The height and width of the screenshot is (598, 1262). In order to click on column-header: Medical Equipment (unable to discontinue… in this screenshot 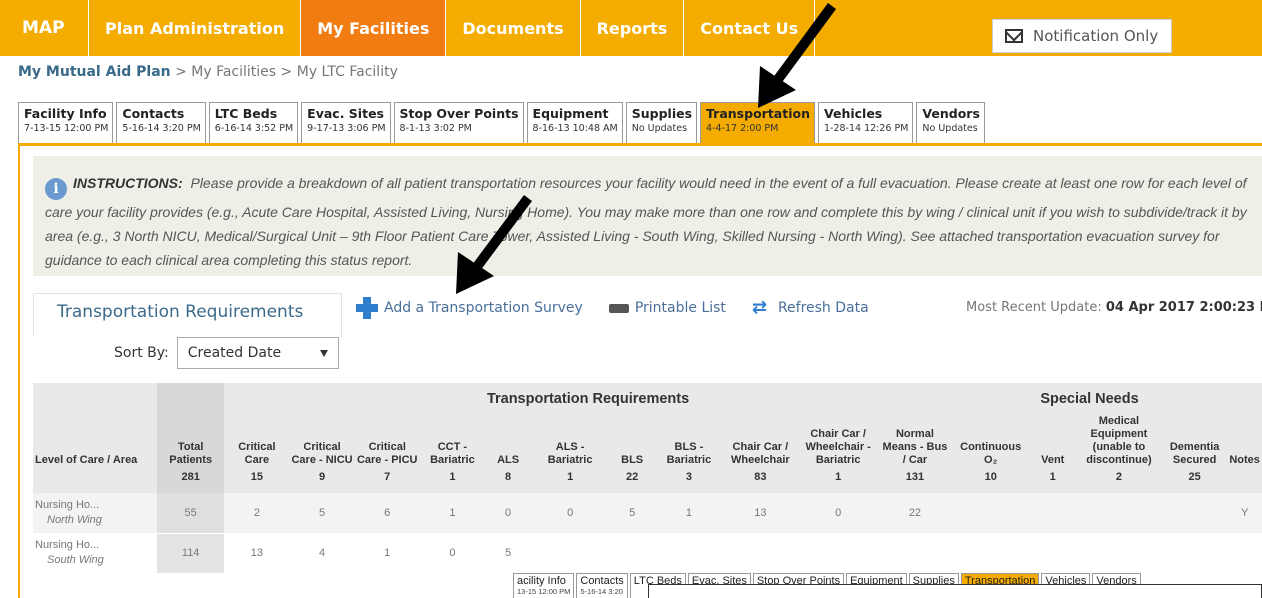, I will do `click(1119, 443)`.